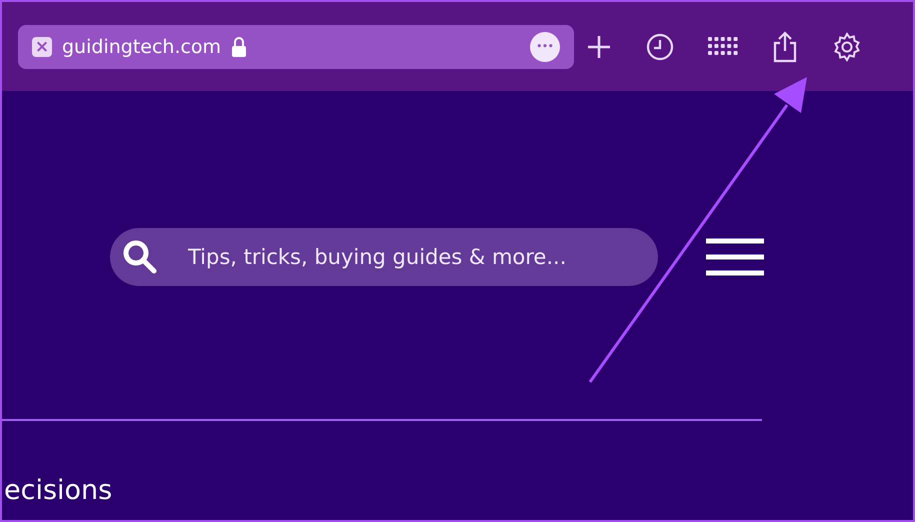  Describe the element at coordinates (660, 46) in the screenshot. I see `clock-icon` at that location.